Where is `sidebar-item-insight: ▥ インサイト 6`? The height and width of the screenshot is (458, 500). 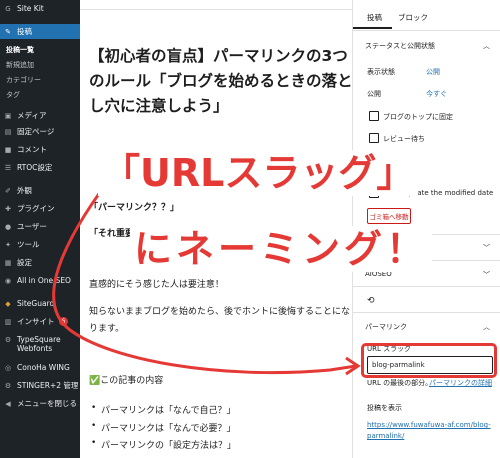
sidebar-item-insight: ▥ インサイト 6 is located at coordinates (40, 321).